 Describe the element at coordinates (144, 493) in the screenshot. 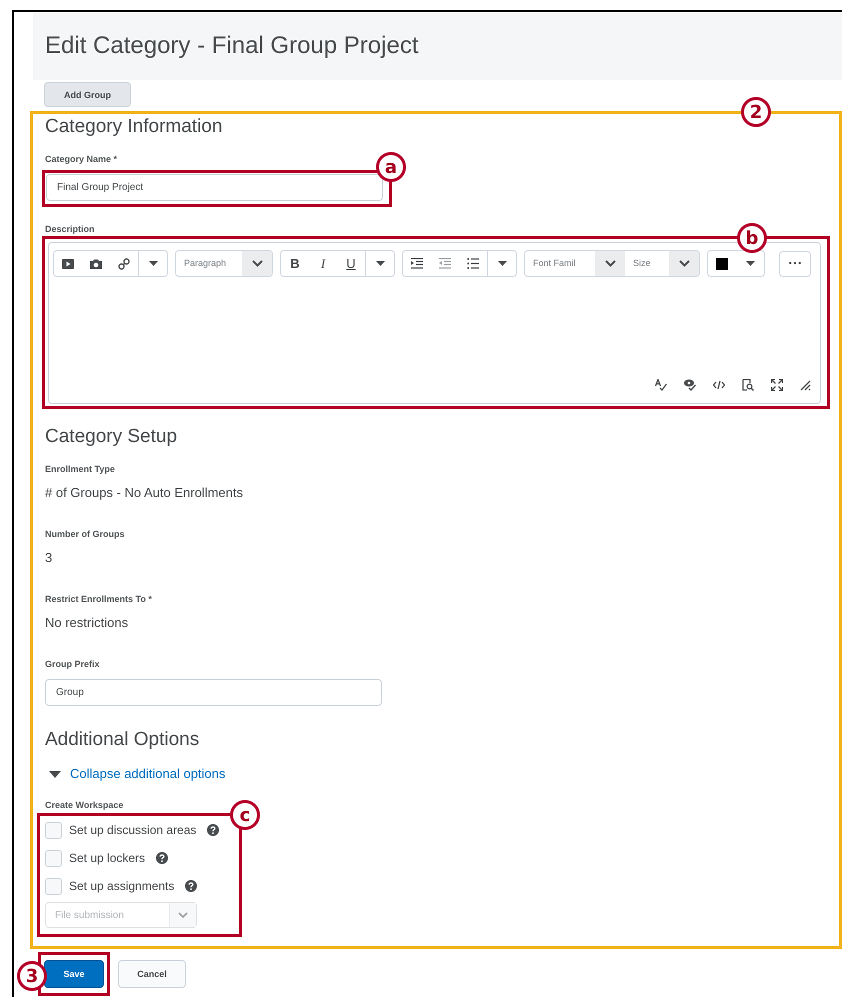

I see `field-value: # of Groups - No Auto Enrollments` at that location.